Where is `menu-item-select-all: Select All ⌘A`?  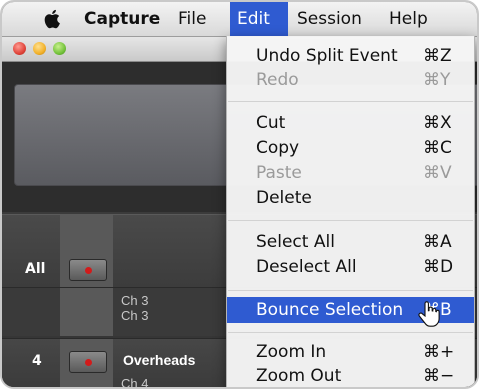
menu-item-select-all: Select All ⌘A is located at coordinates (350, 242).